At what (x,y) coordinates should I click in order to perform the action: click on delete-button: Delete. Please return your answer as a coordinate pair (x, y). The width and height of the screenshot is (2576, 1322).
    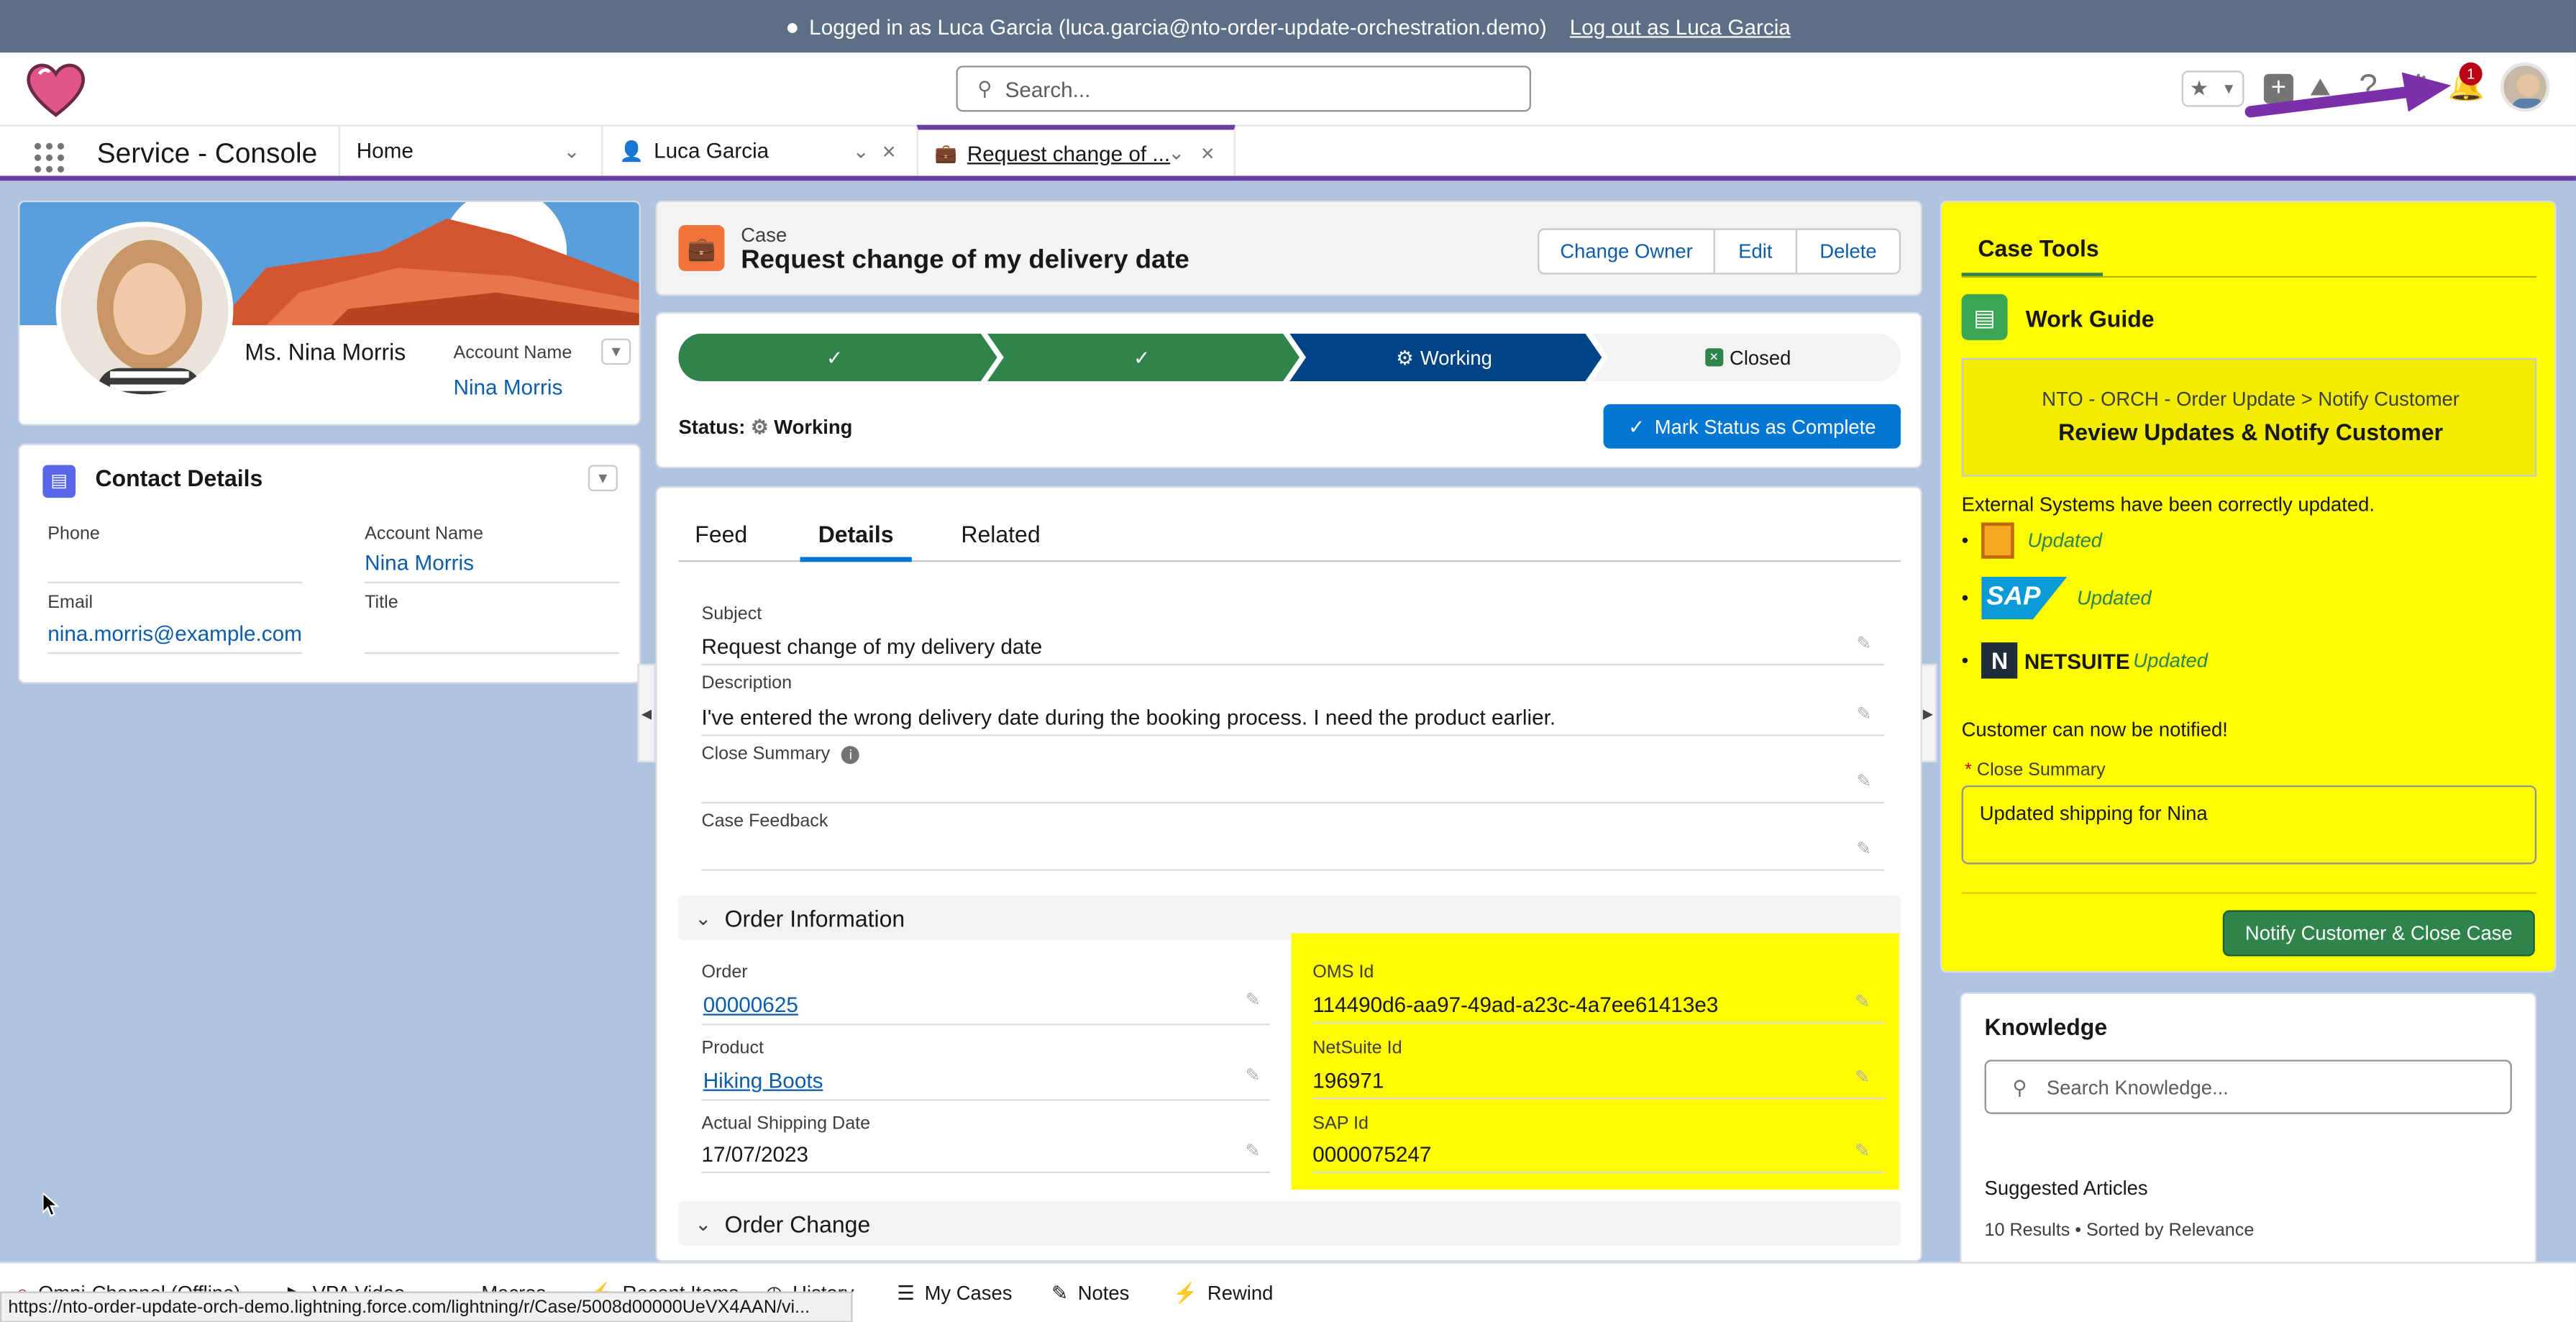
    Looking at the image, I should click on (1849, 252).